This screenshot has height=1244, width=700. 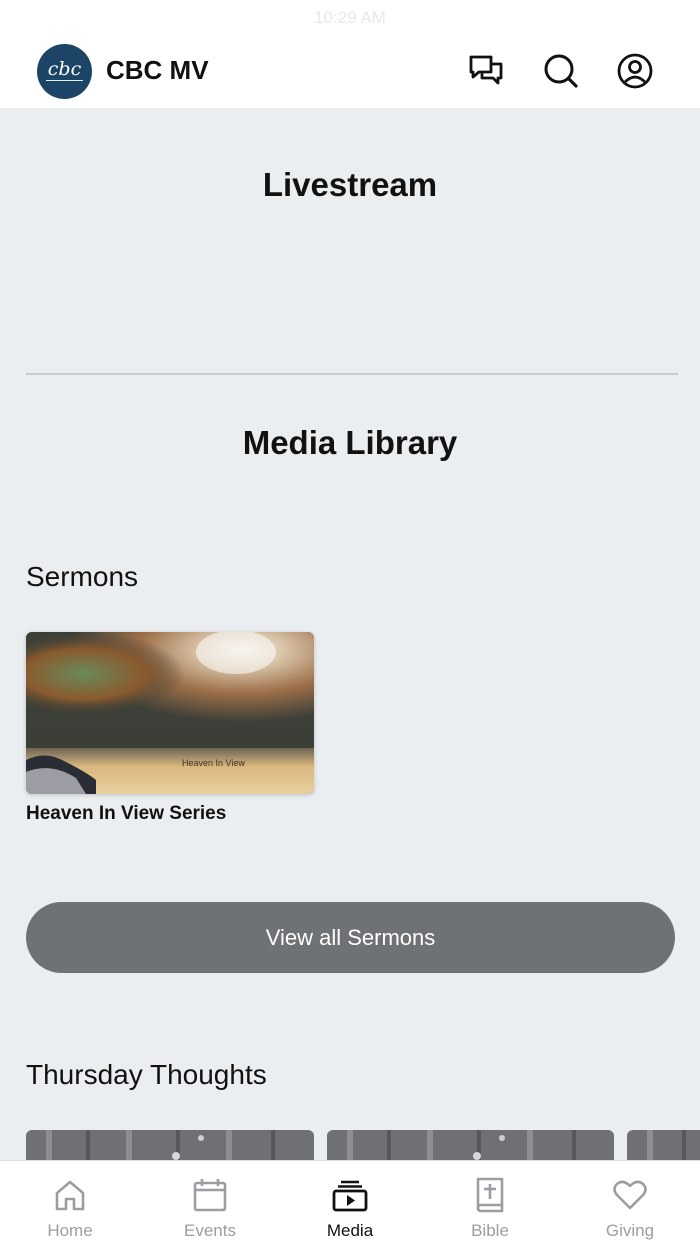 What do you see at coordinates (210, 1230) in the screenshot?
I see `tab-label-events: Events` at bounding box center [210, 1230].